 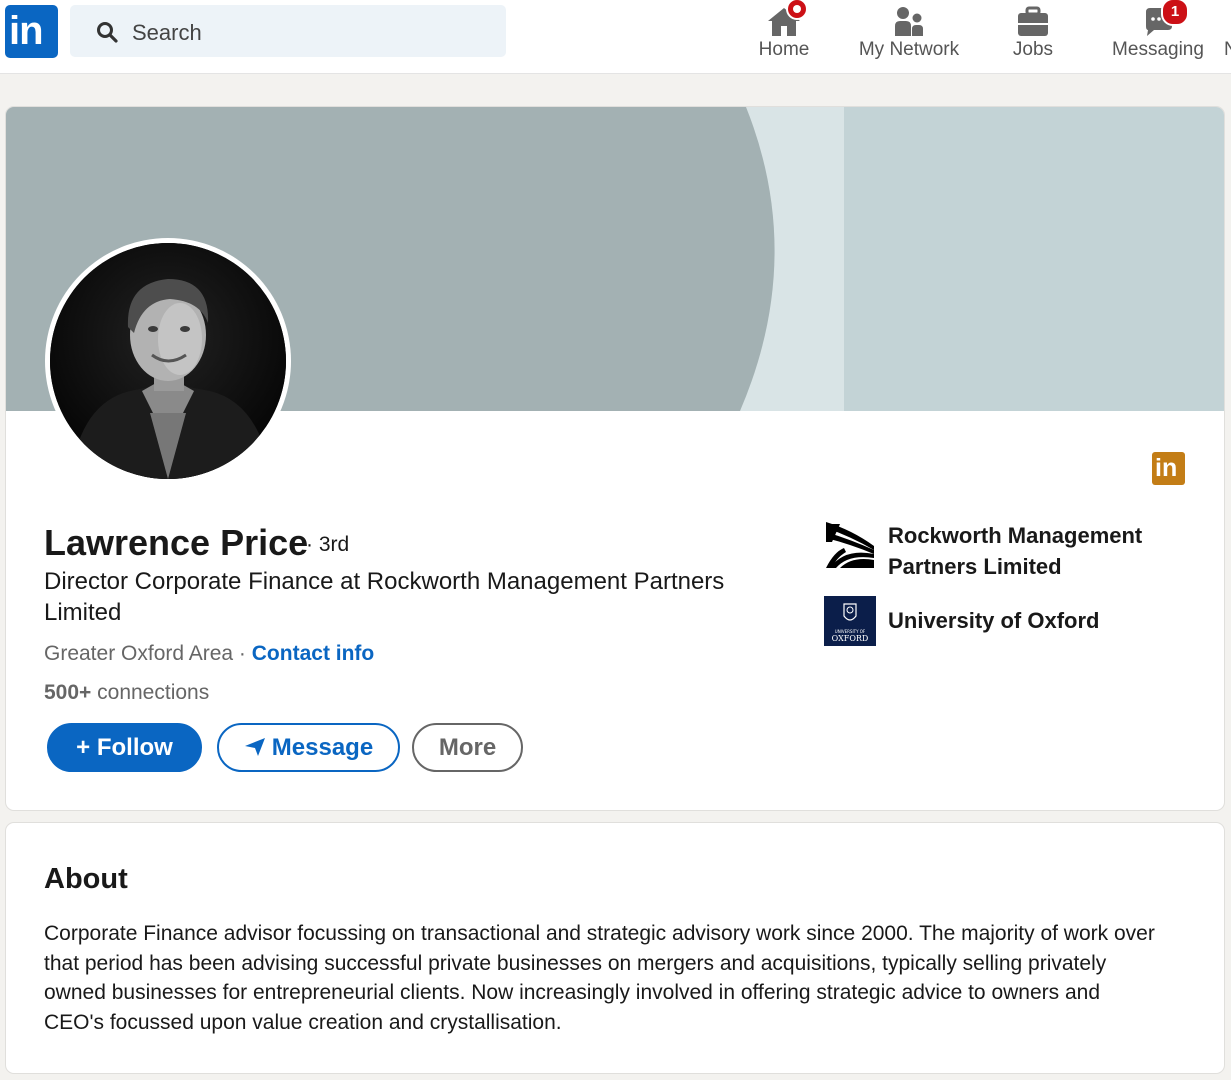 I want to click on nav-messaging: 1 Messaging, so click(x=1158, y=36).